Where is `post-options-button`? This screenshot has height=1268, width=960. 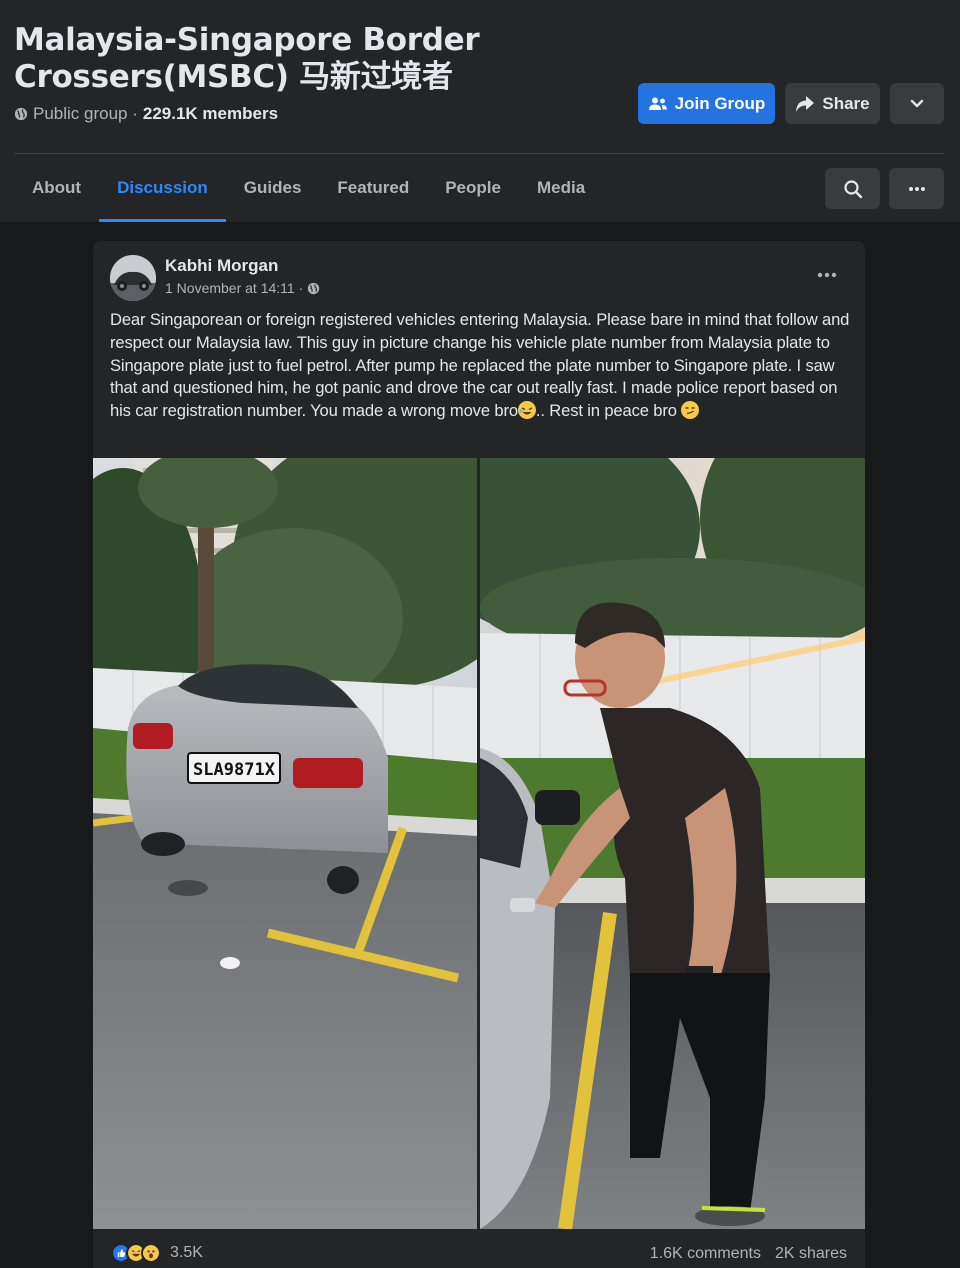
post-options-button is located at coordinates (827, 275).